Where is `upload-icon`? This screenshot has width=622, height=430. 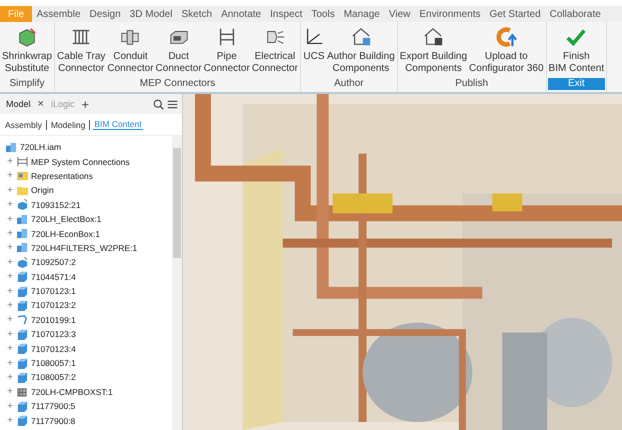 upload-icon is located at coordinates (506, 37).